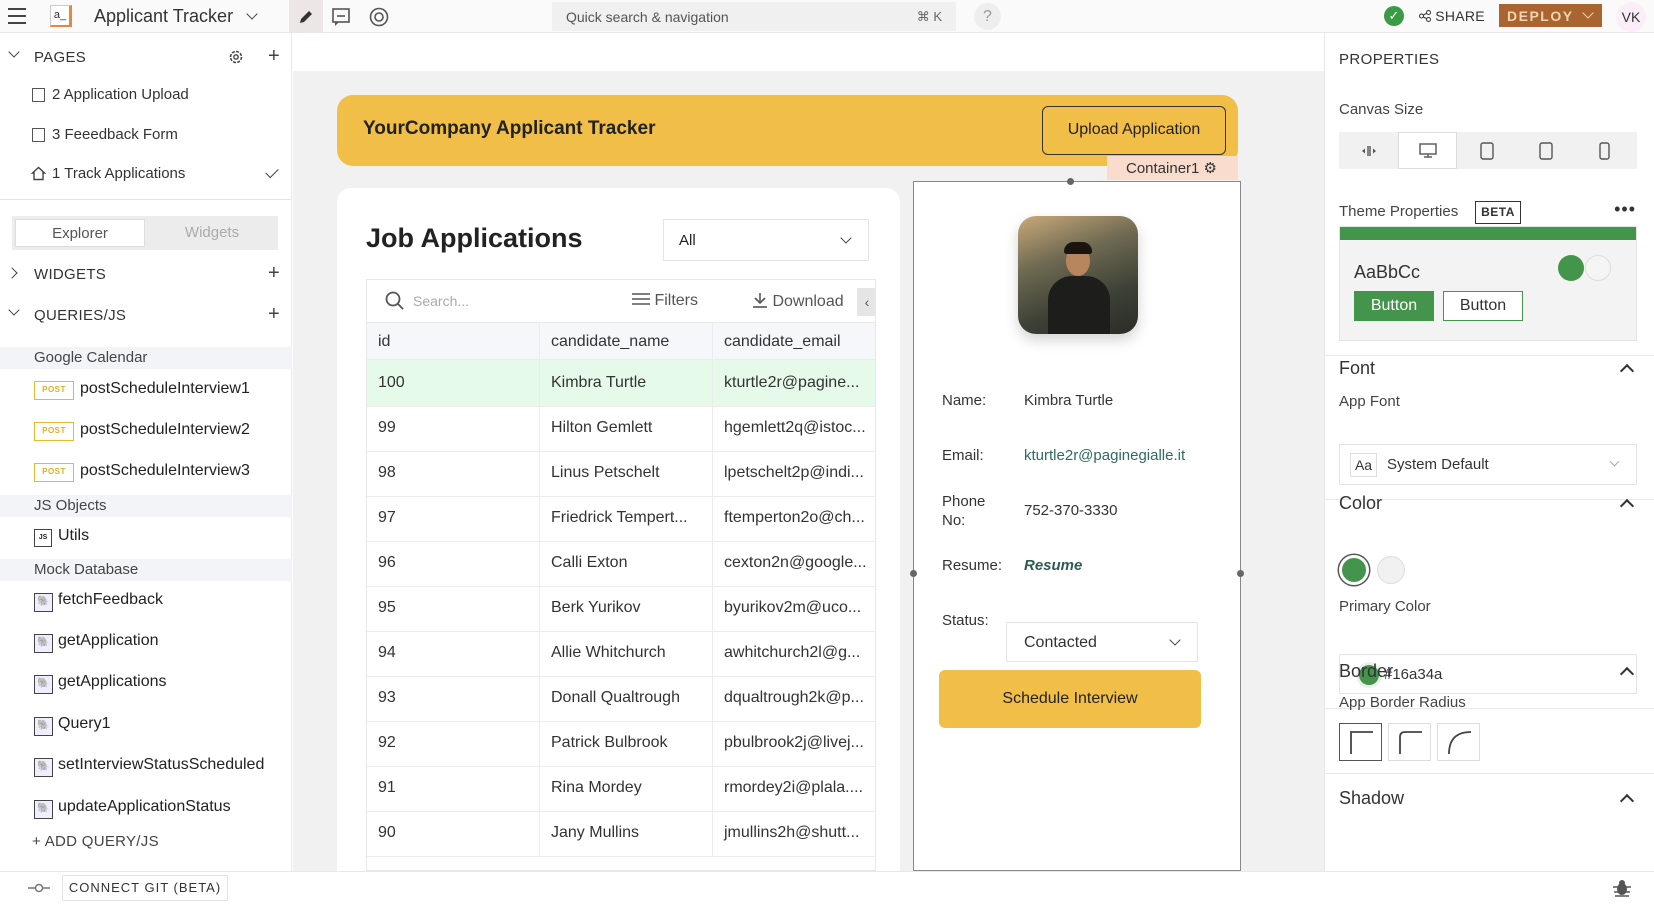 Image resolution: width=1654 pixels, height=904 pixels. Describe the element at coordinates (1488, 283) in the screenshot. I see `theme-preview-card: AaBbCc Button Button` at that location.